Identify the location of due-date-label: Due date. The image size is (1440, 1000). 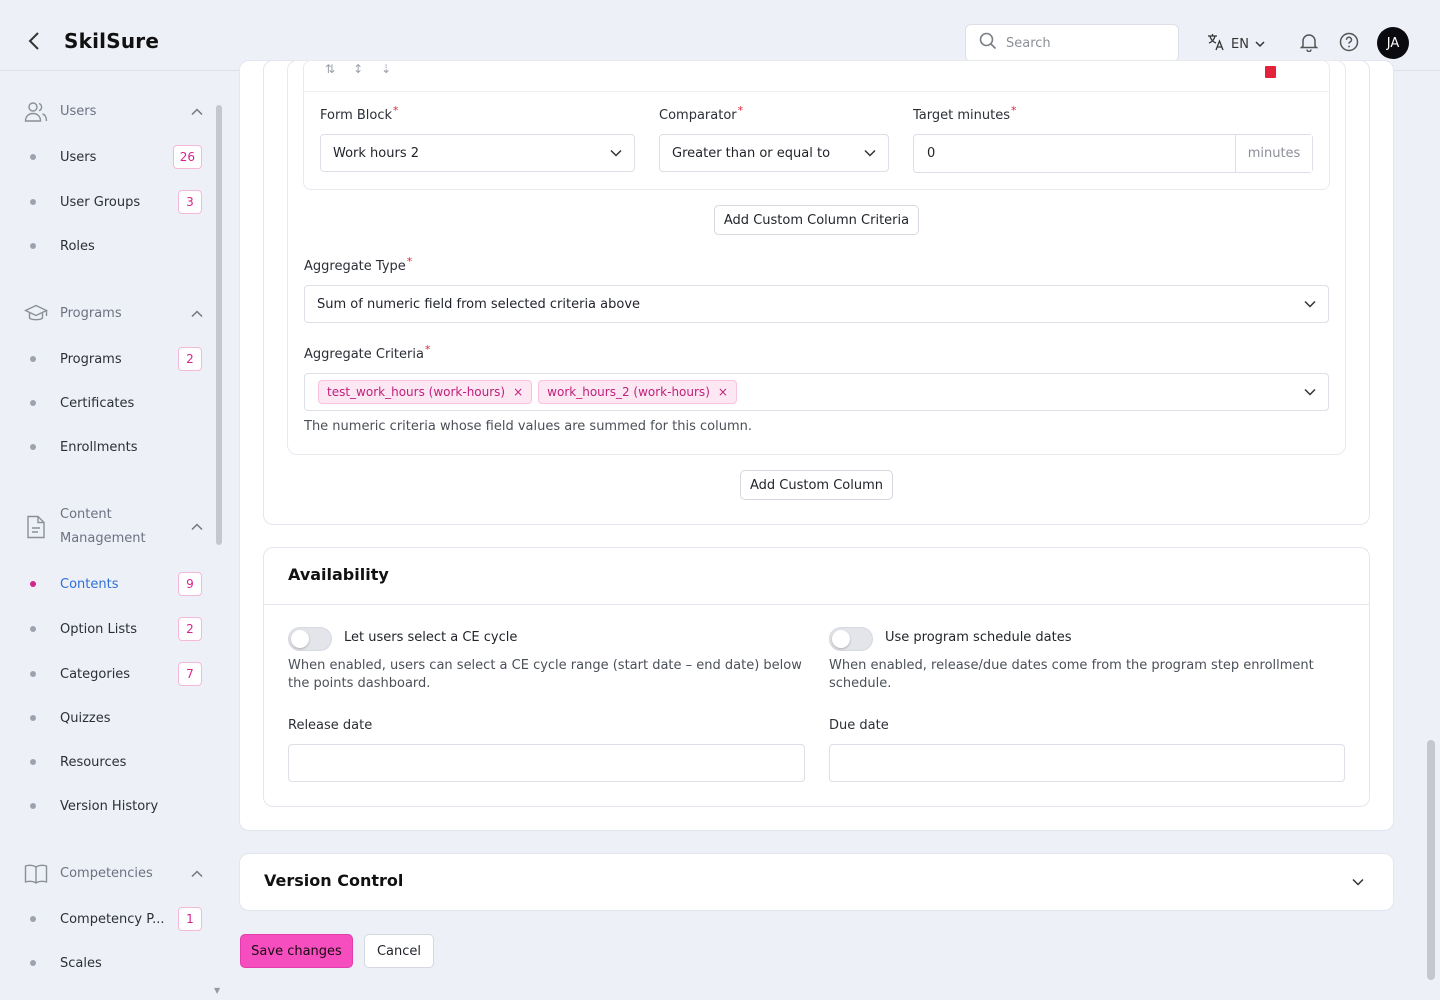
(859, 725).